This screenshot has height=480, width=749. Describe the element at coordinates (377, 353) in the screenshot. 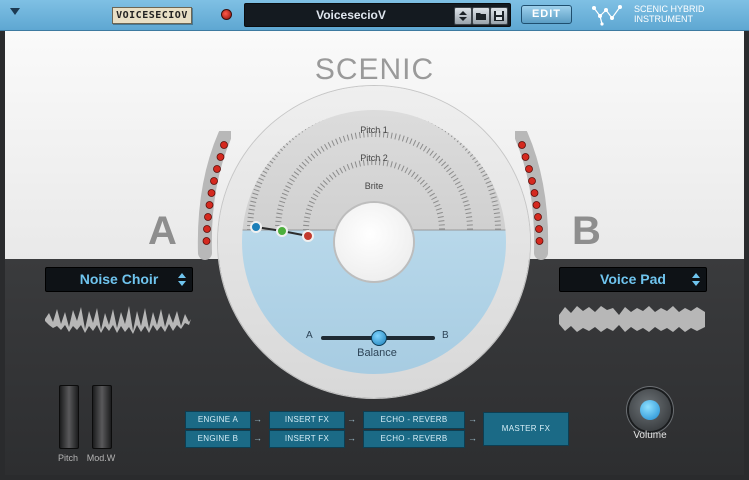

I see `balance-label: Balance` at that location.